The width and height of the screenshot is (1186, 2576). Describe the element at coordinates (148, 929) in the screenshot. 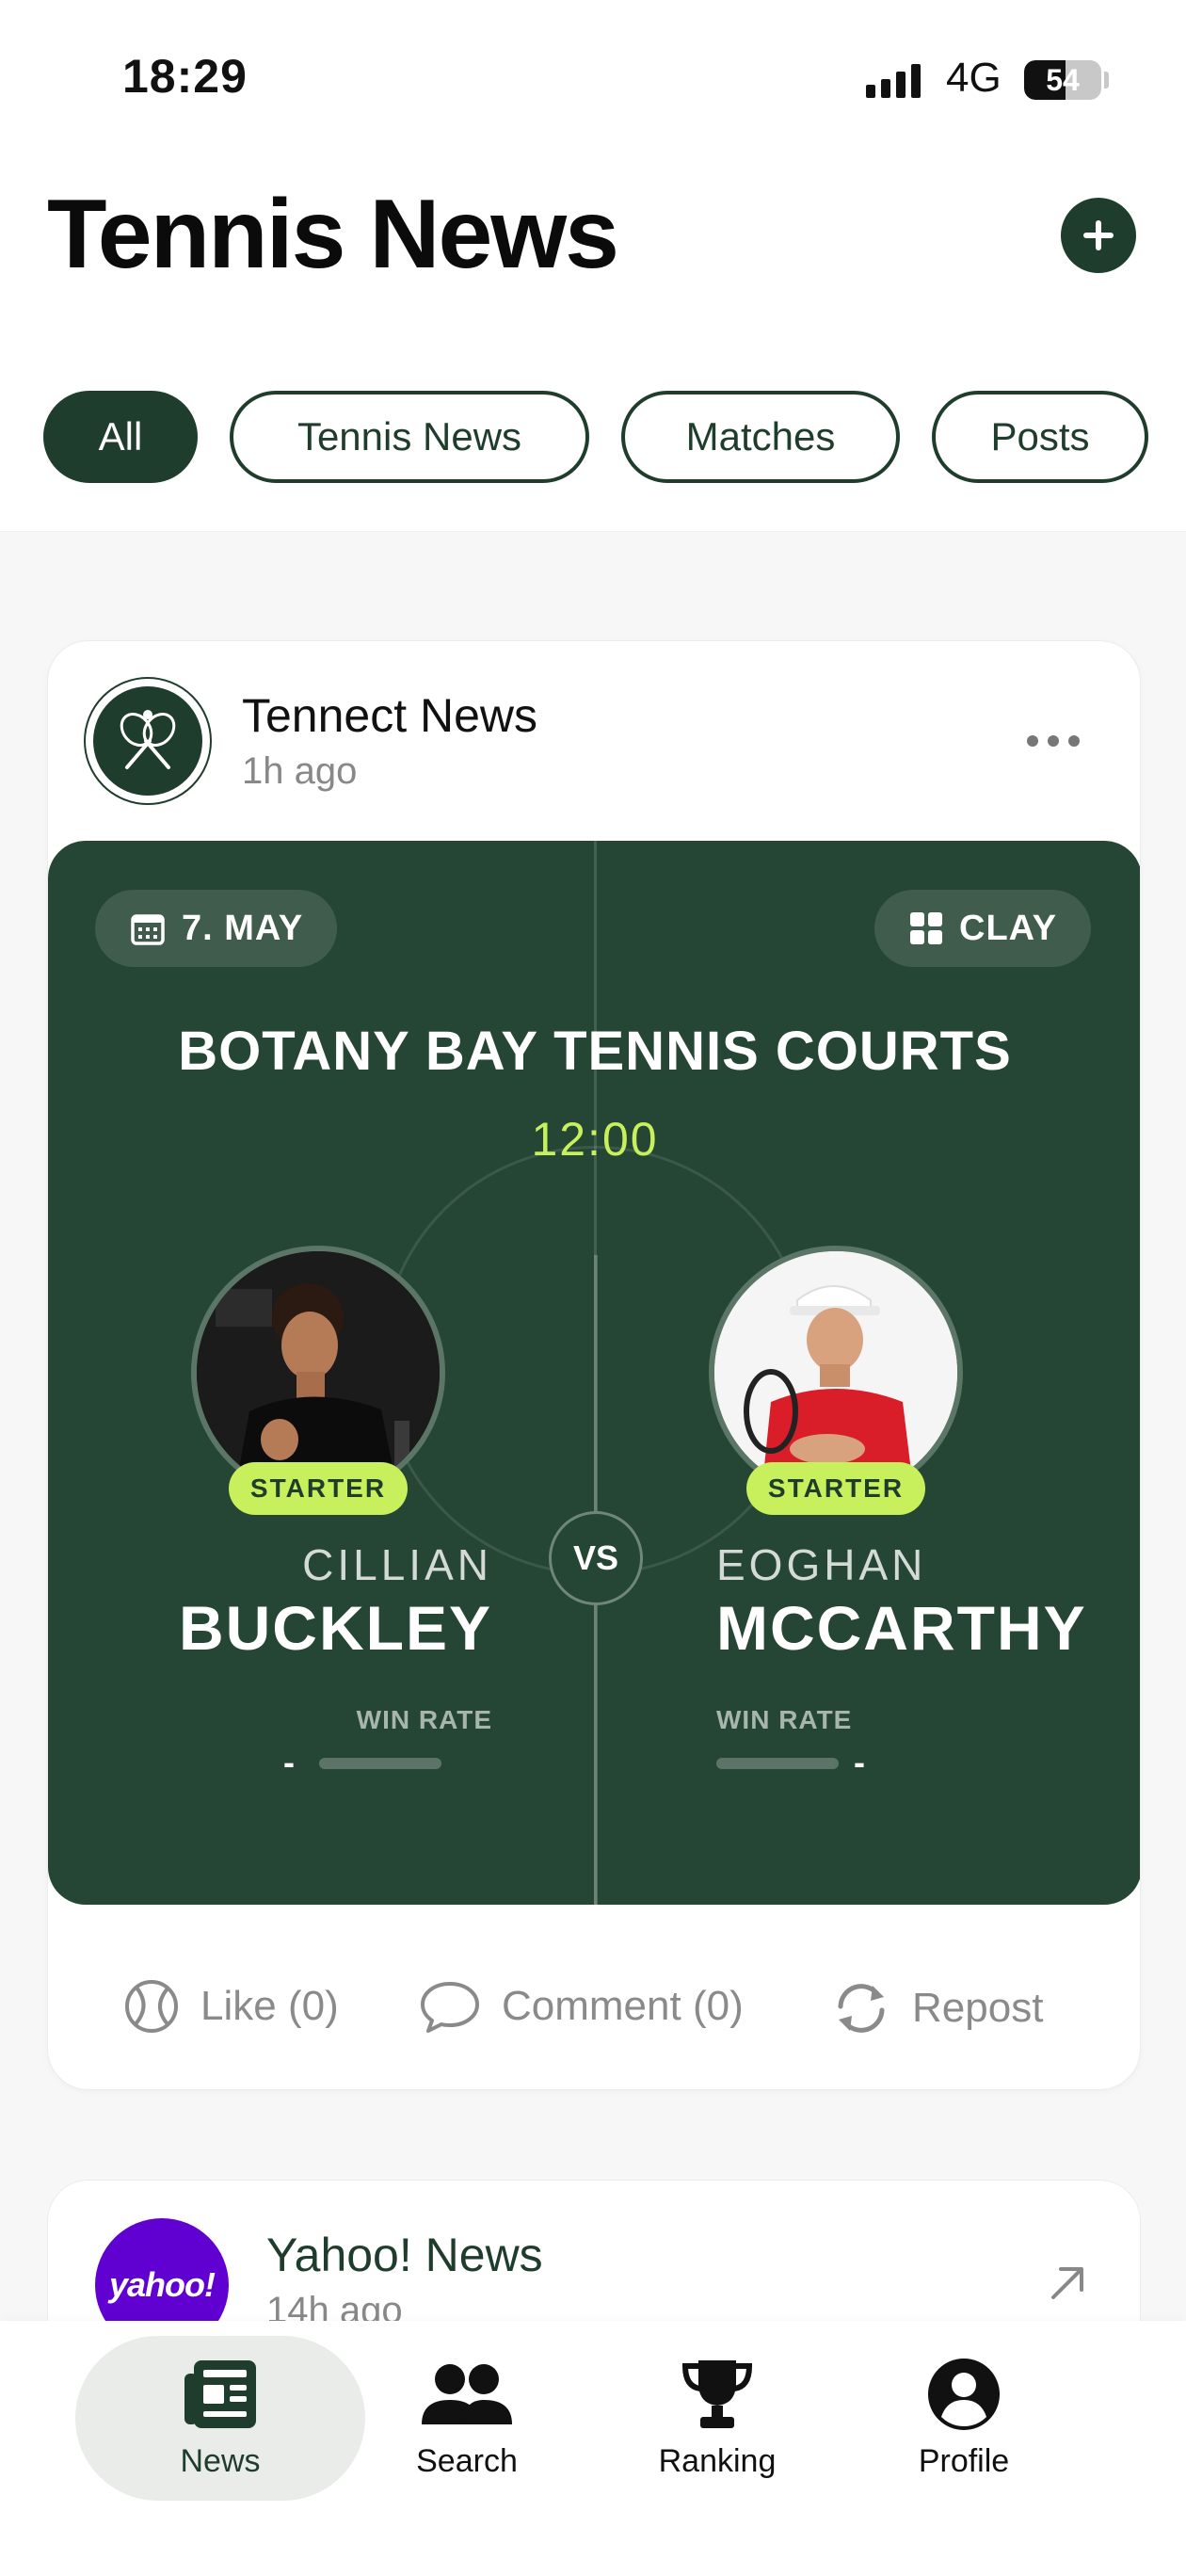

I see `calendar-icon` at that location.